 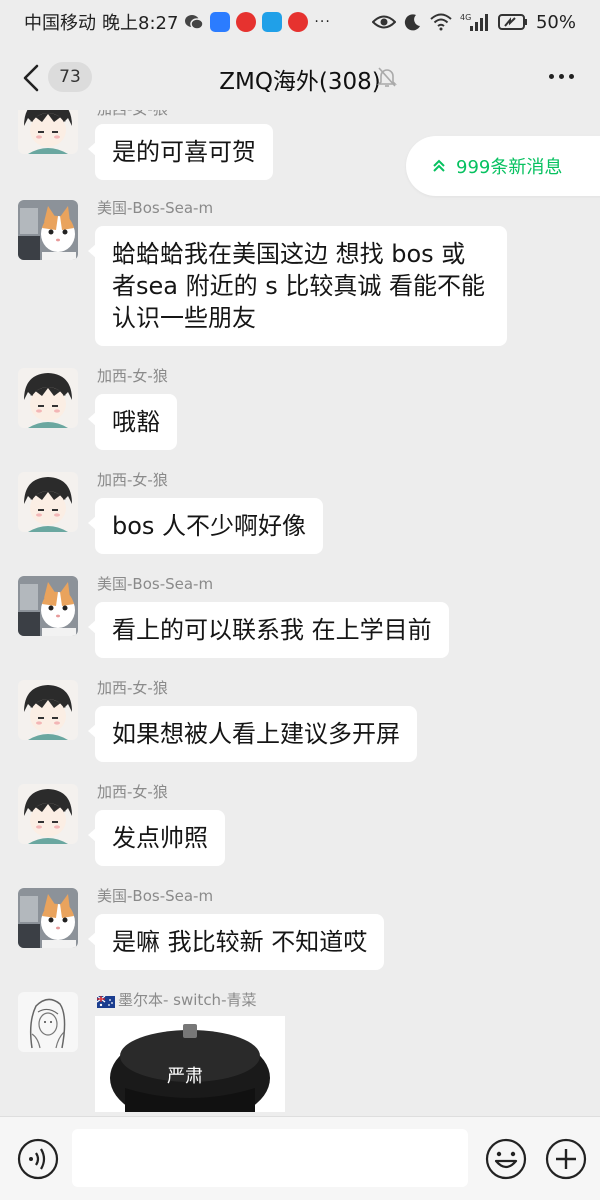 I want to click on cellular-signal-icon: 4G, so click(x=475, y=22).